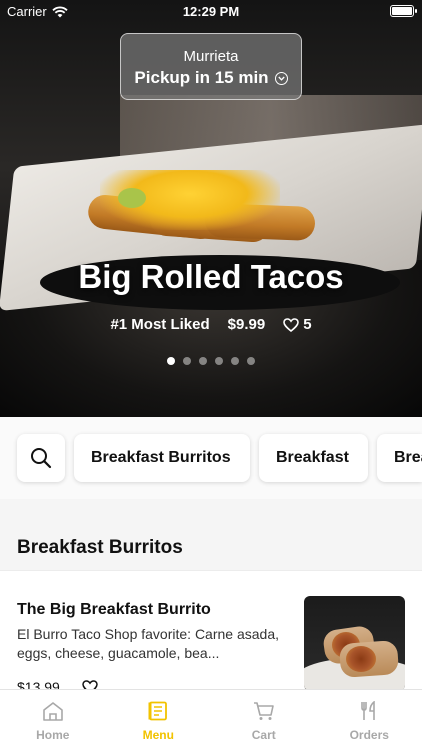 The image size is (422, 750). Describe the element at coordinates (132, 198) in the screenshot. I see `guacamole-topping` at that location.